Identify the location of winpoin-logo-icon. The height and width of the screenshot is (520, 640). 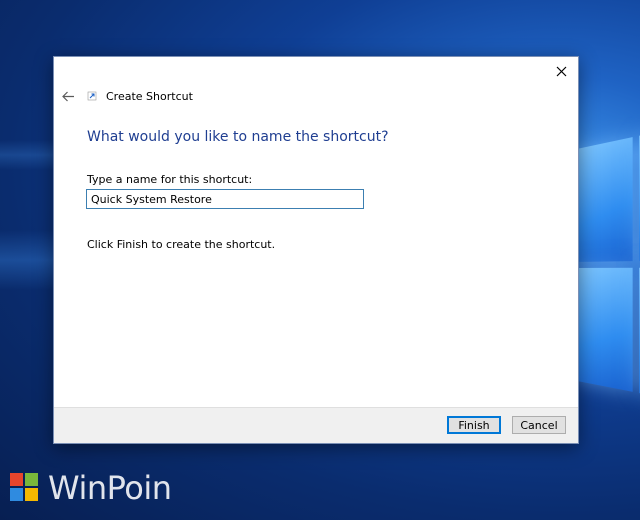
(25, 488).